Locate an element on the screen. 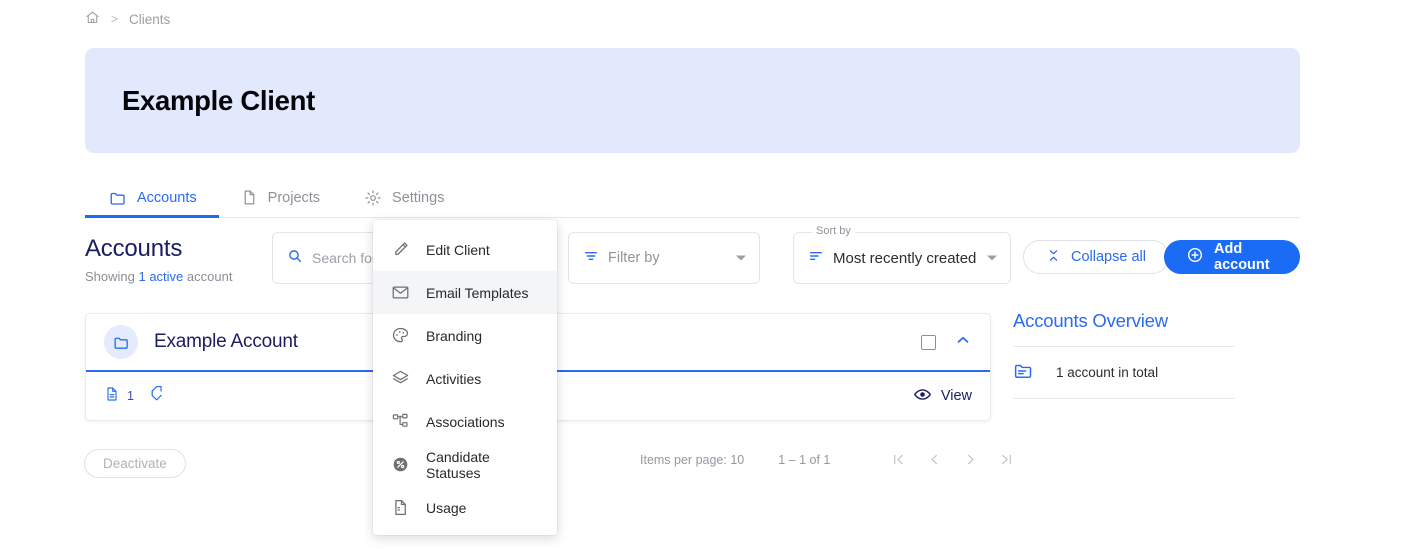 Image resolution: width=1418 pixels, height=549 pixels. sitemap-icon is located at coordinates (400, 421).